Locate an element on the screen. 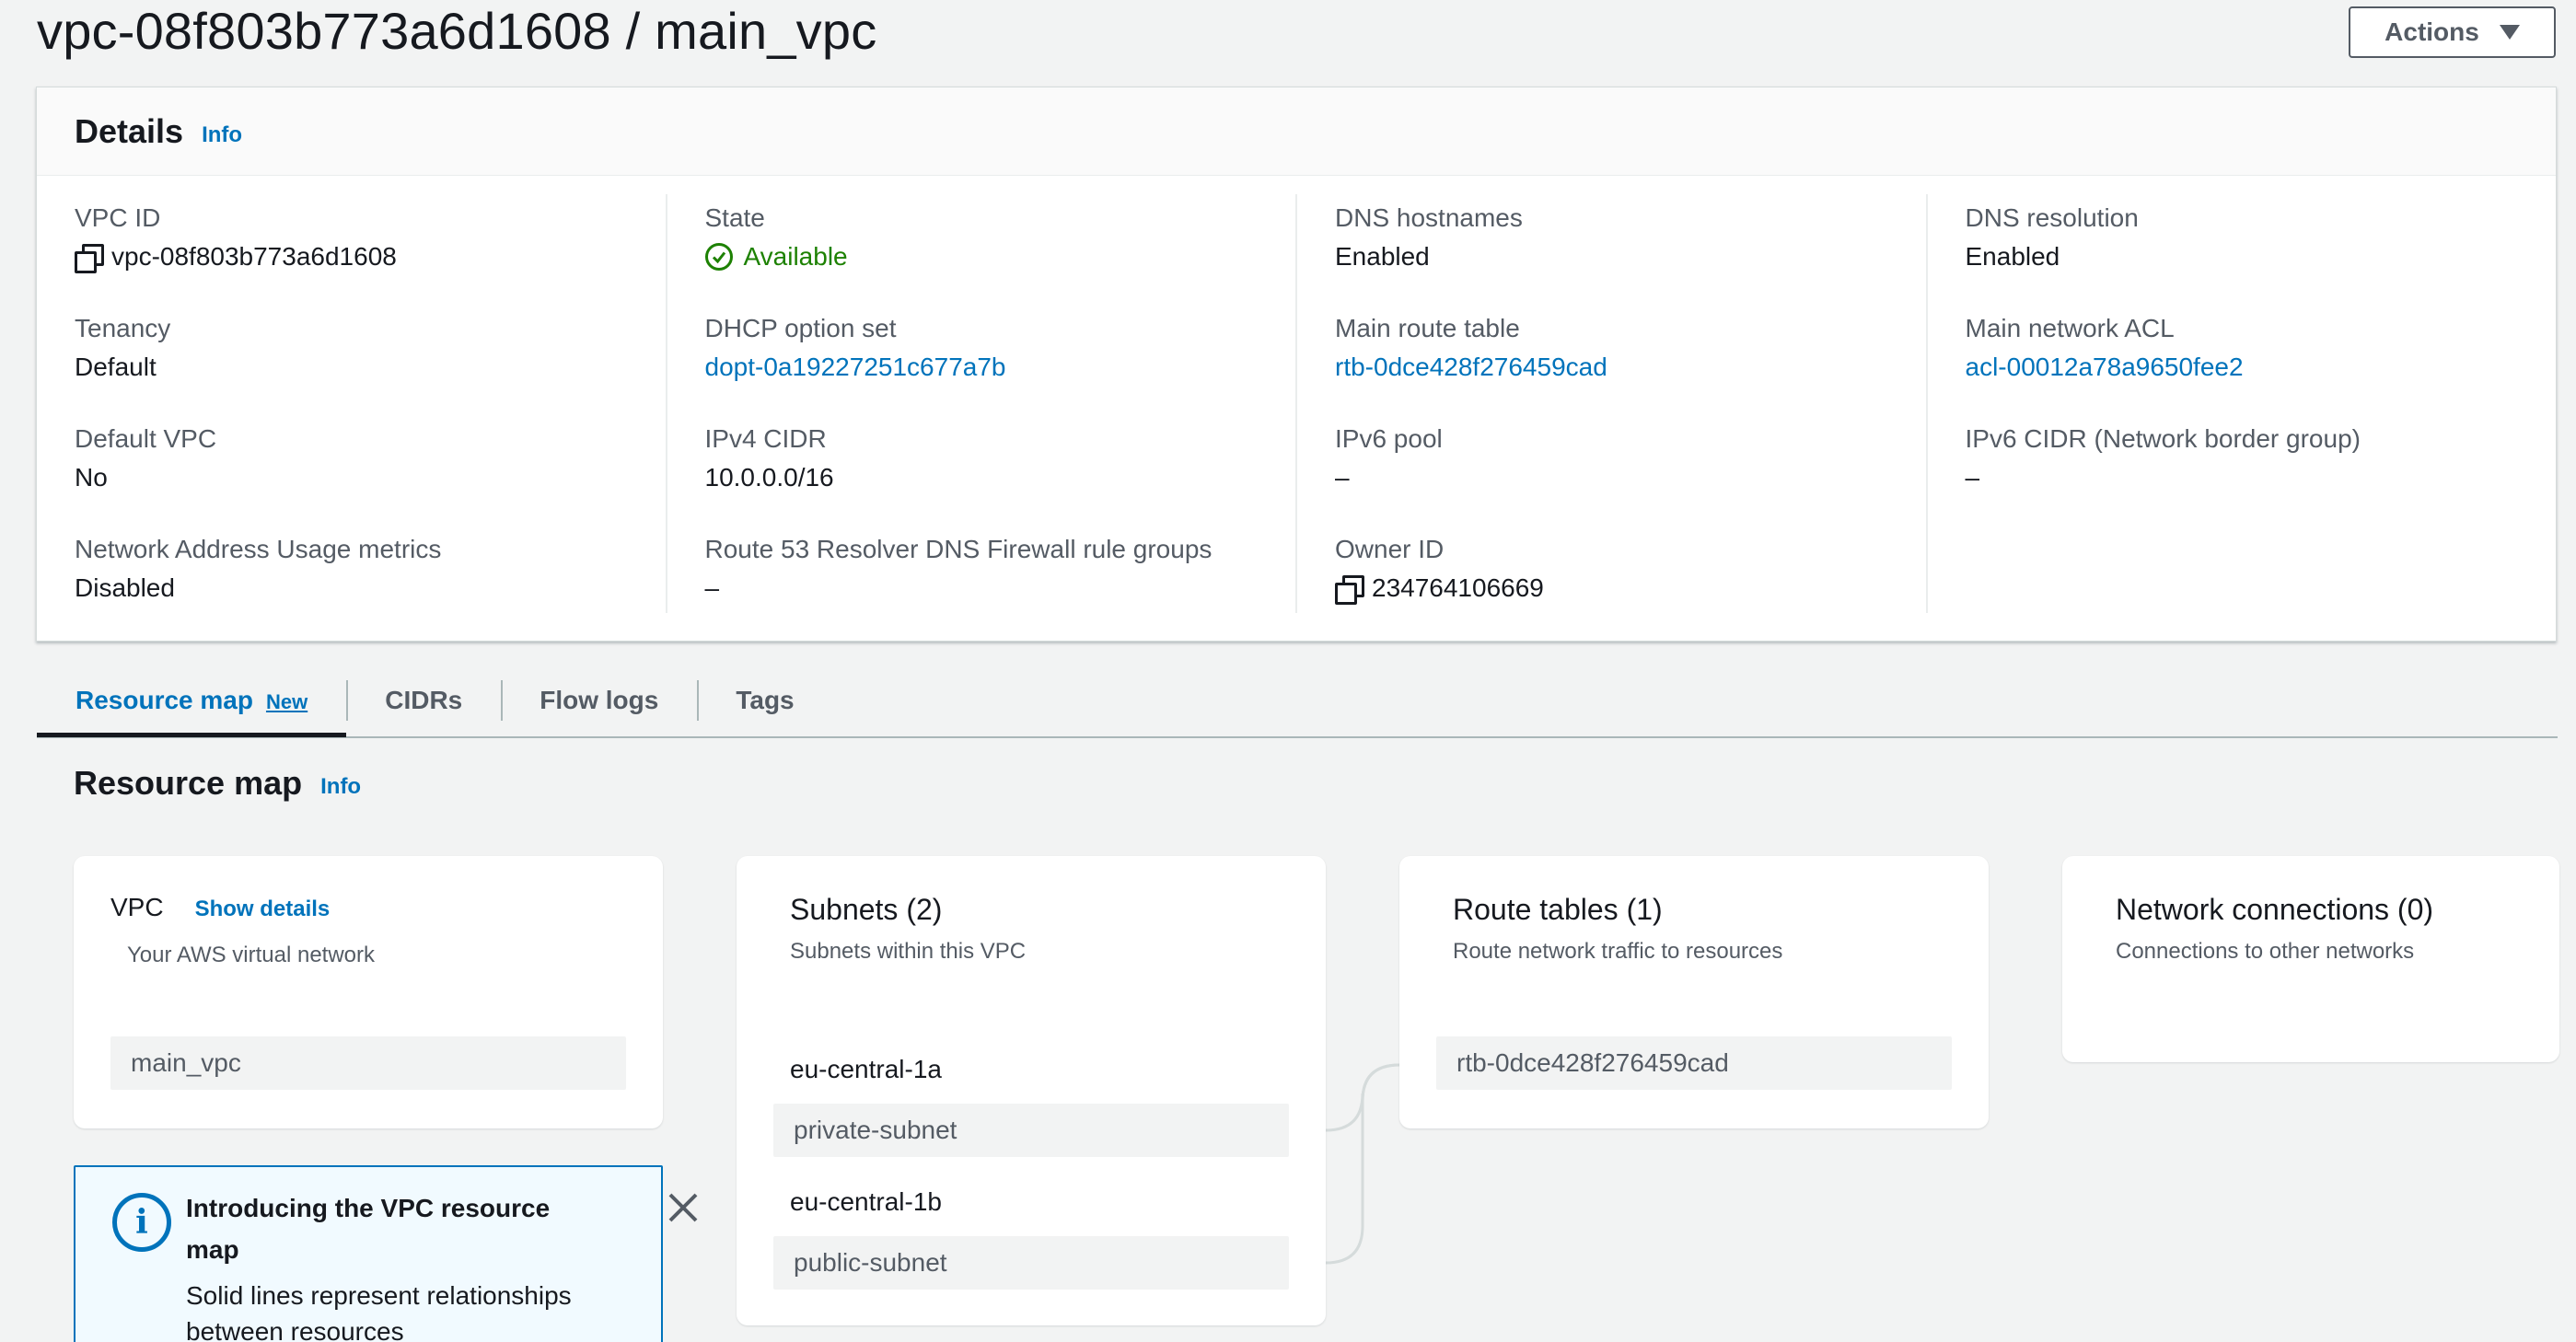  field-nau-metrics: Network Address Usage metrics Disabled is located at coordinates (370, 586).